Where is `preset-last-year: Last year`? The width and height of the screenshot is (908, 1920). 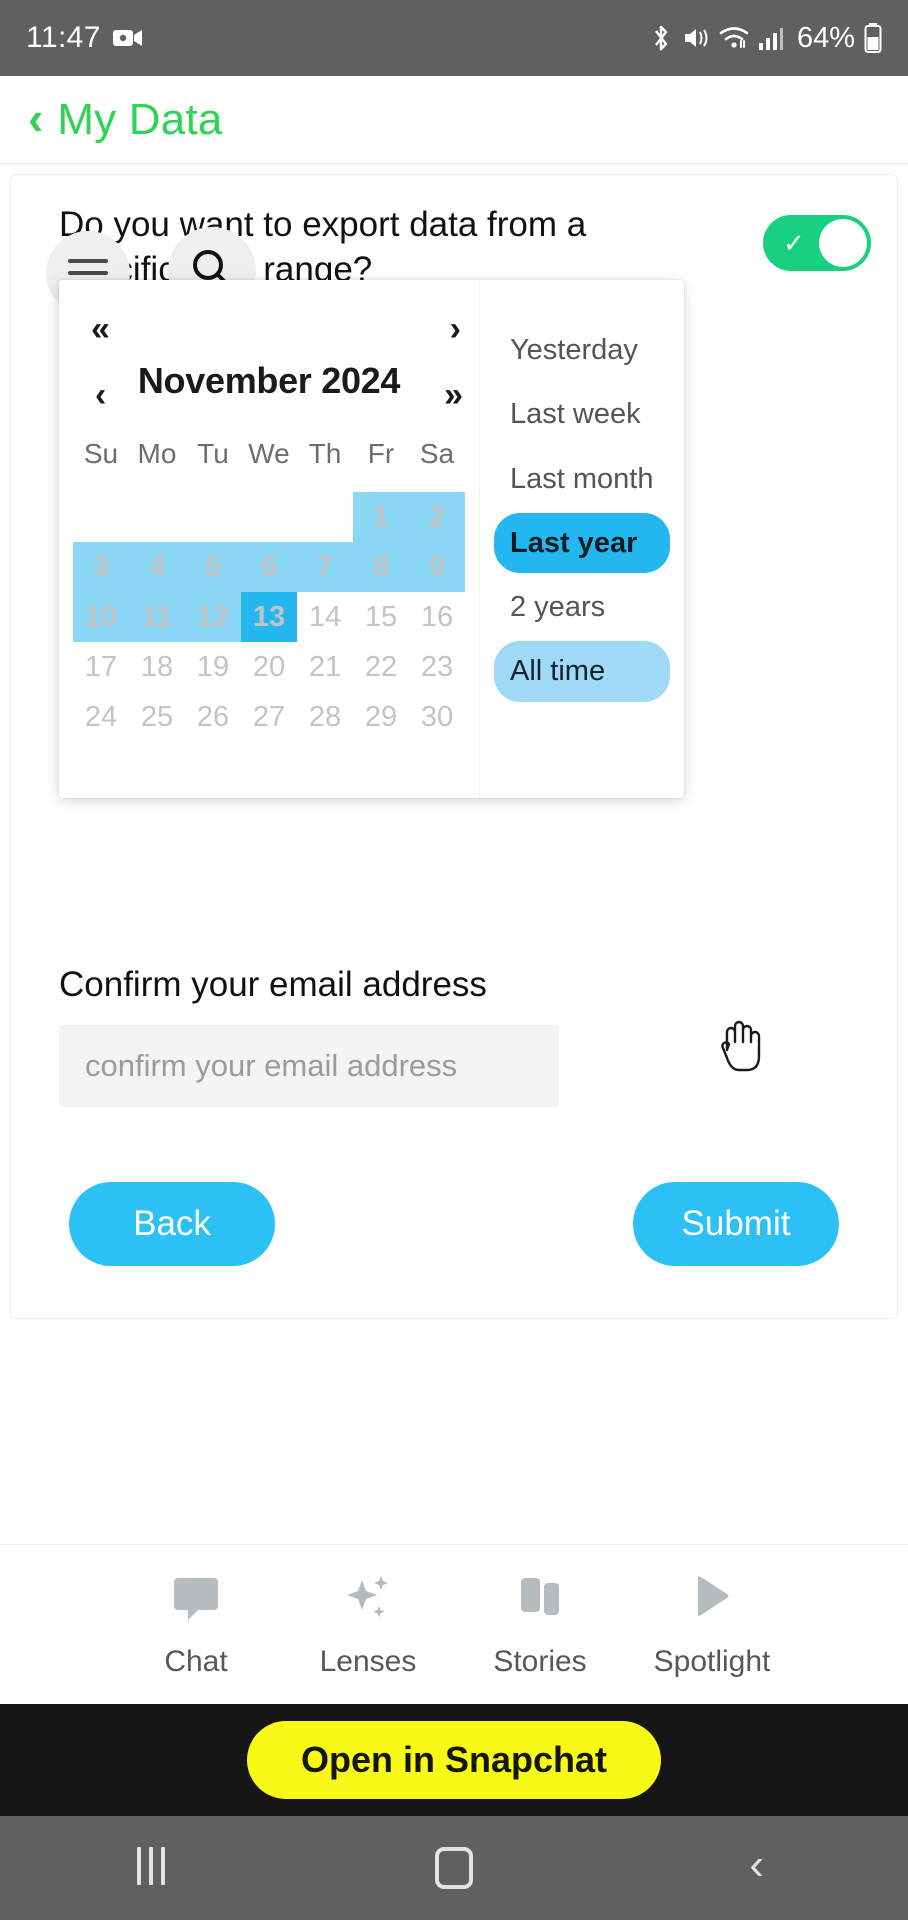
preset-last-year: Last year is located at coordinates (582, 542).